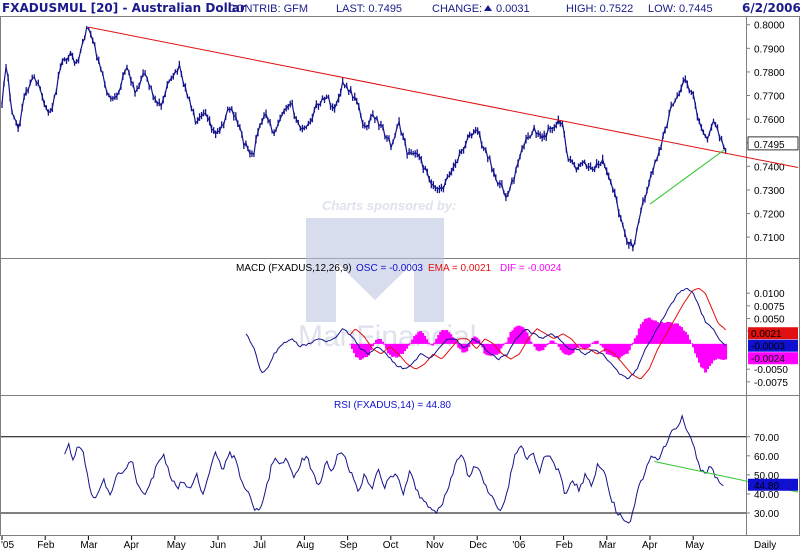  I want to click on x-tick-label: Aug, so click(305, 545).